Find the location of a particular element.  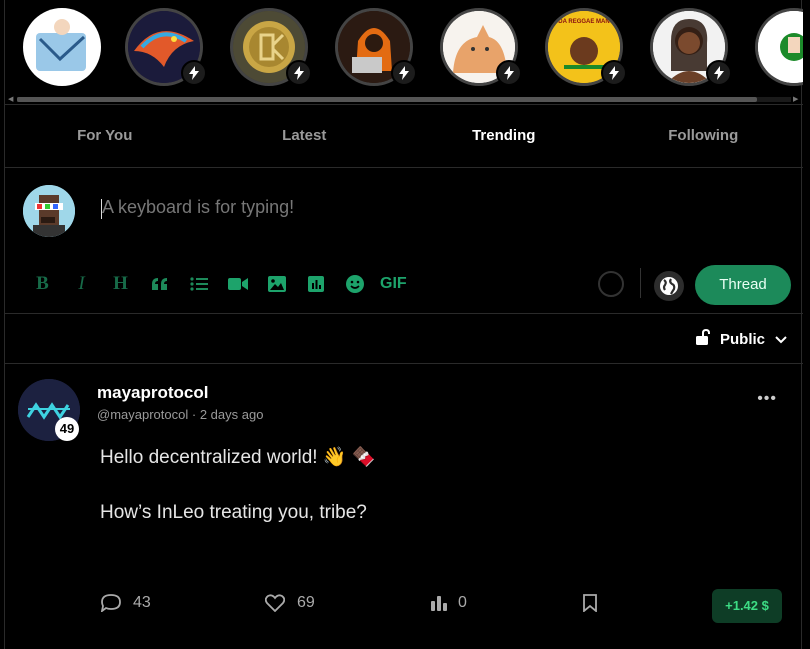

format-toolbar: B I H GIF is located at coordinates (215, 284).